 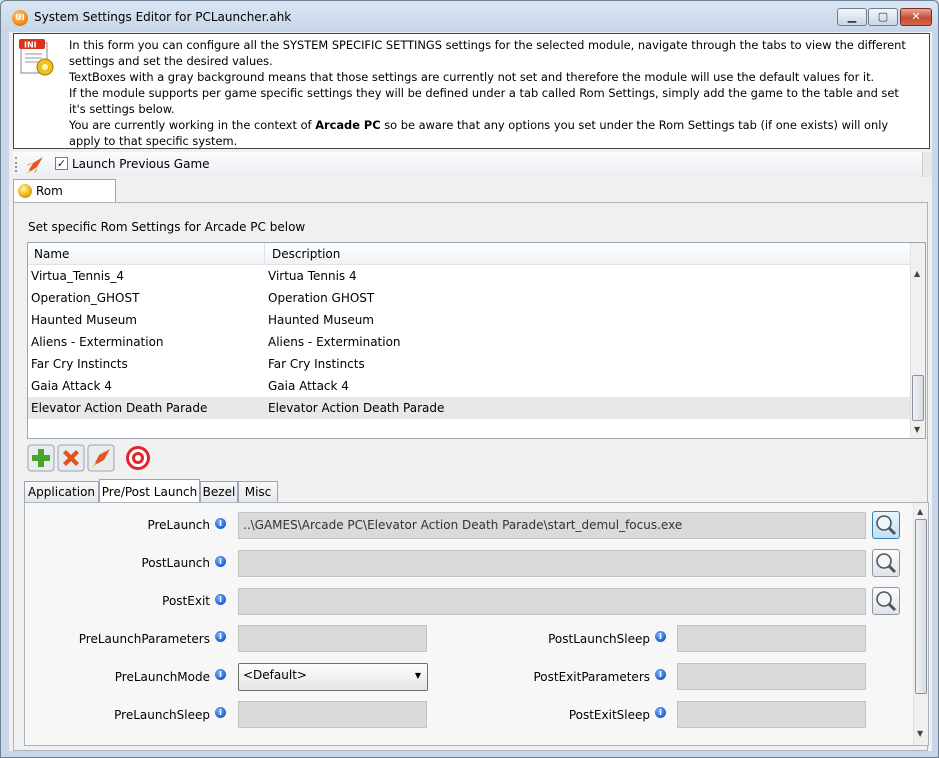 I want to click on toolbar-grip, so click(x=16, y=164).